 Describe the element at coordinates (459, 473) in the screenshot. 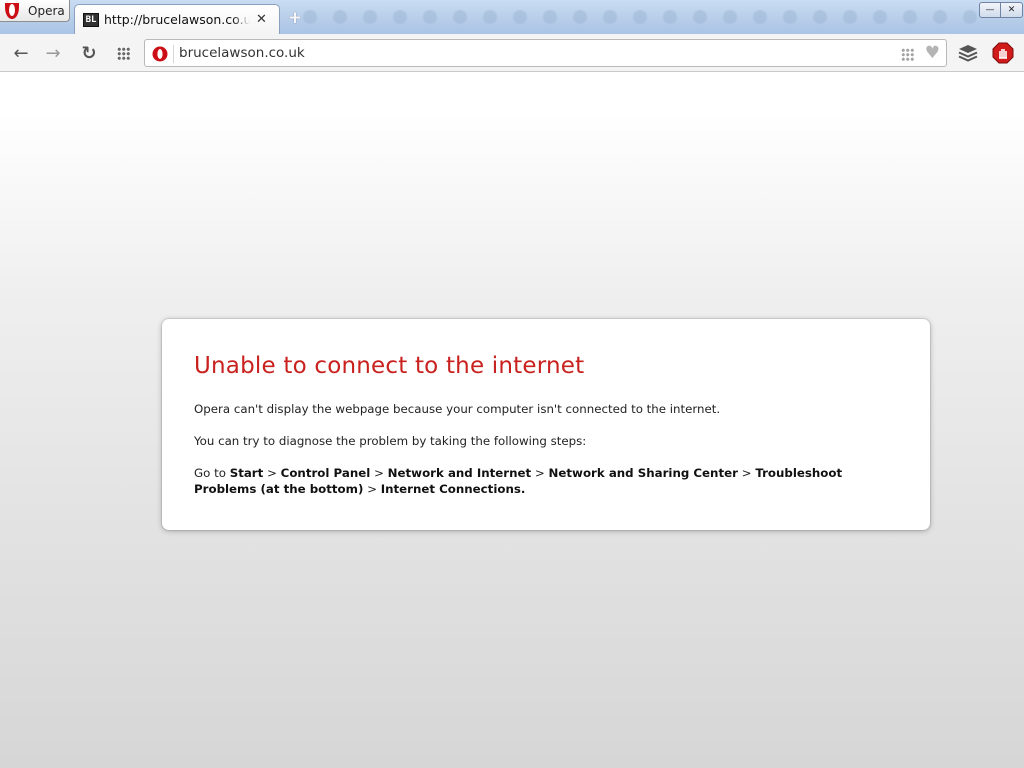

I see `path-step: Network and Internet` at that location.